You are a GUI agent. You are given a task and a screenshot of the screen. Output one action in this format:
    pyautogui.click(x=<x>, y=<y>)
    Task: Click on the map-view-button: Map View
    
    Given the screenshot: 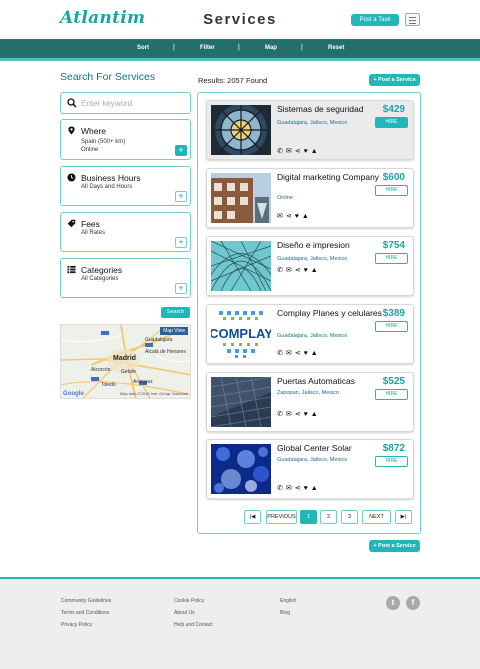 What is the action you would take?
    pyautogui.click(x=174, y=331)
    